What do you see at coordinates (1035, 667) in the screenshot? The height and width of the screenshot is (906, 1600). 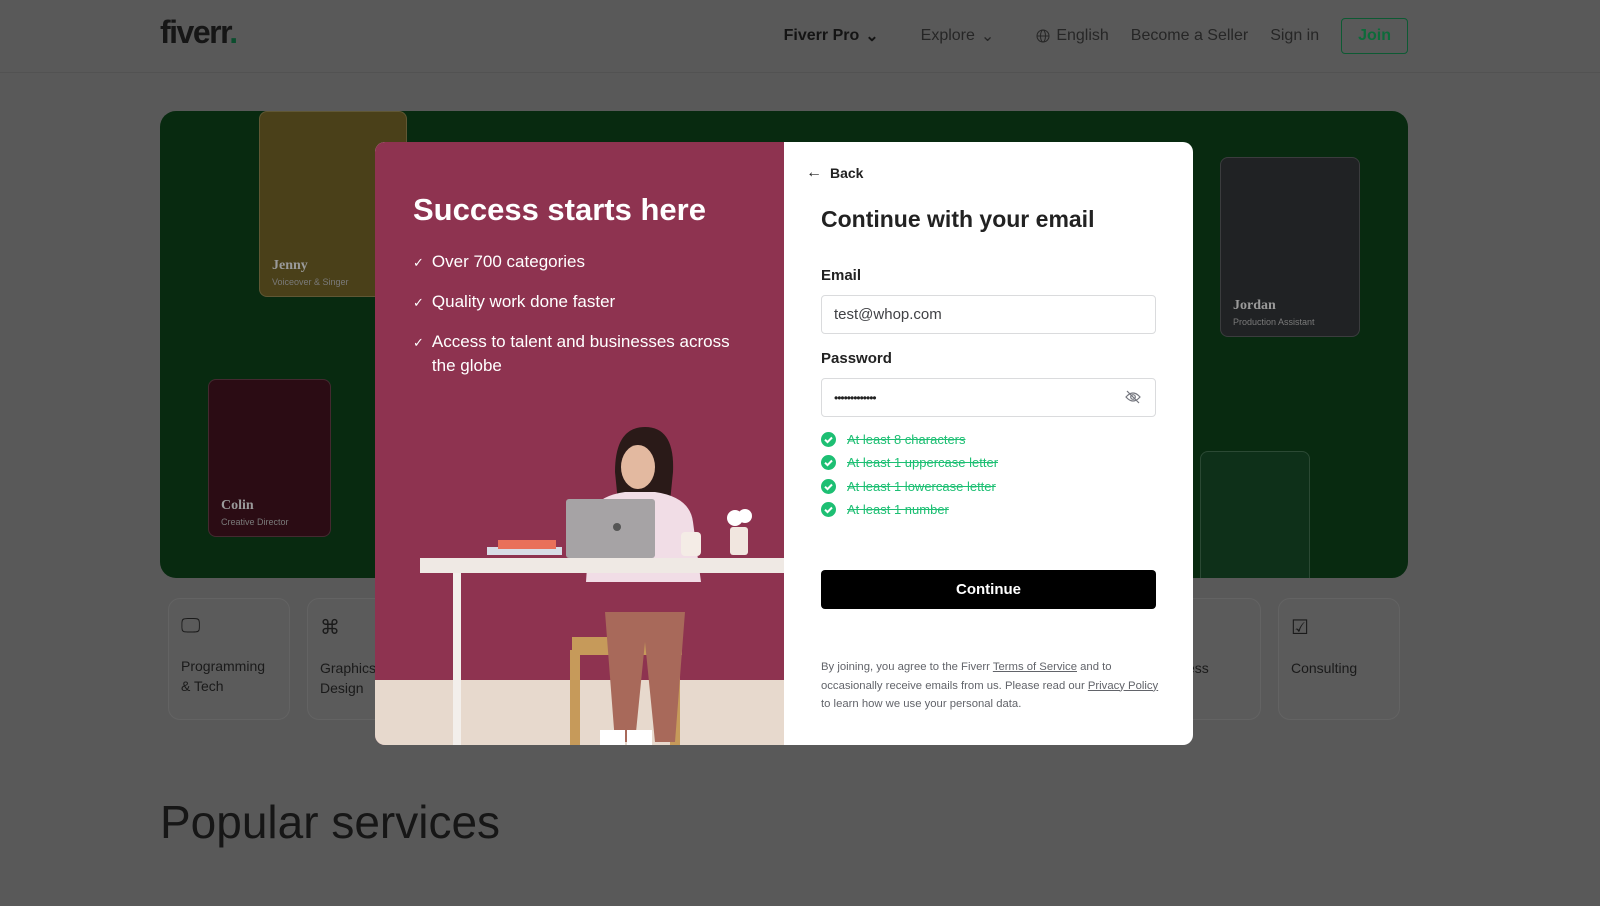 I see `terms-of-service-link: Terms of Service` at bounding box center [1035, 667].